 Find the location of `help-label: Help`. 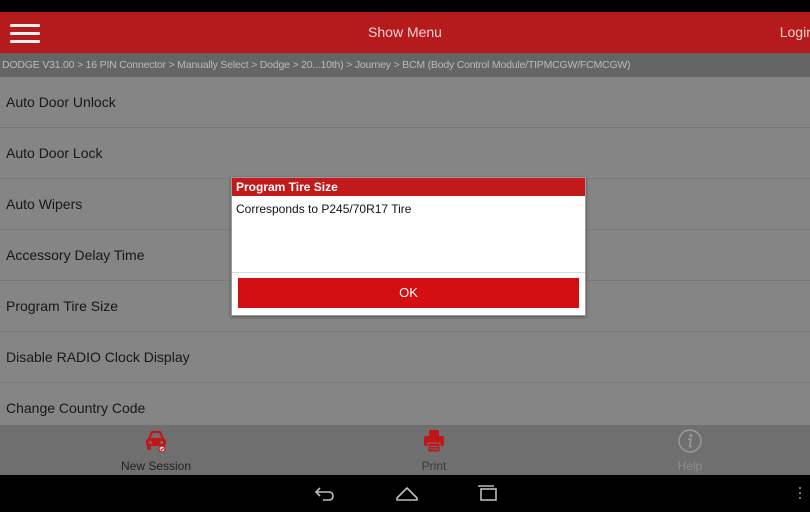

help-label: Help is located at coordinates (690, 466).